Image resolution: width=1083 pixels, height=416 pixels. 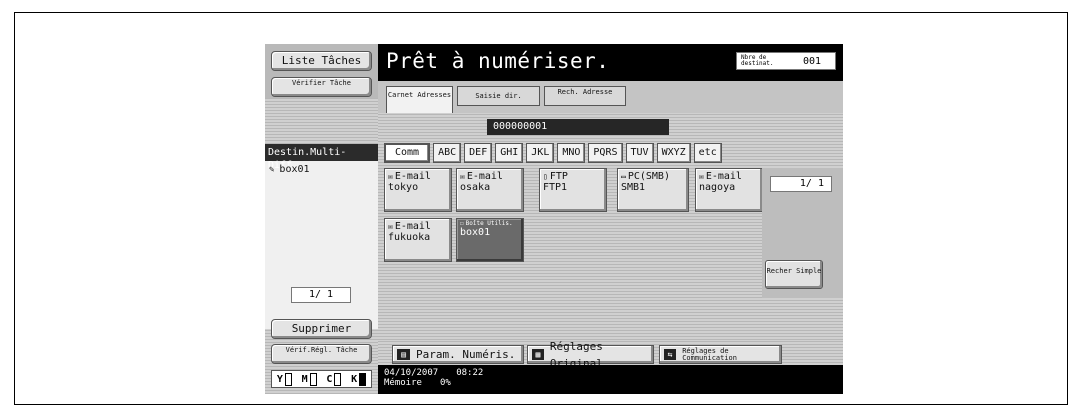 I want to click on status-time: 08:22, so click(x=470, y=373).